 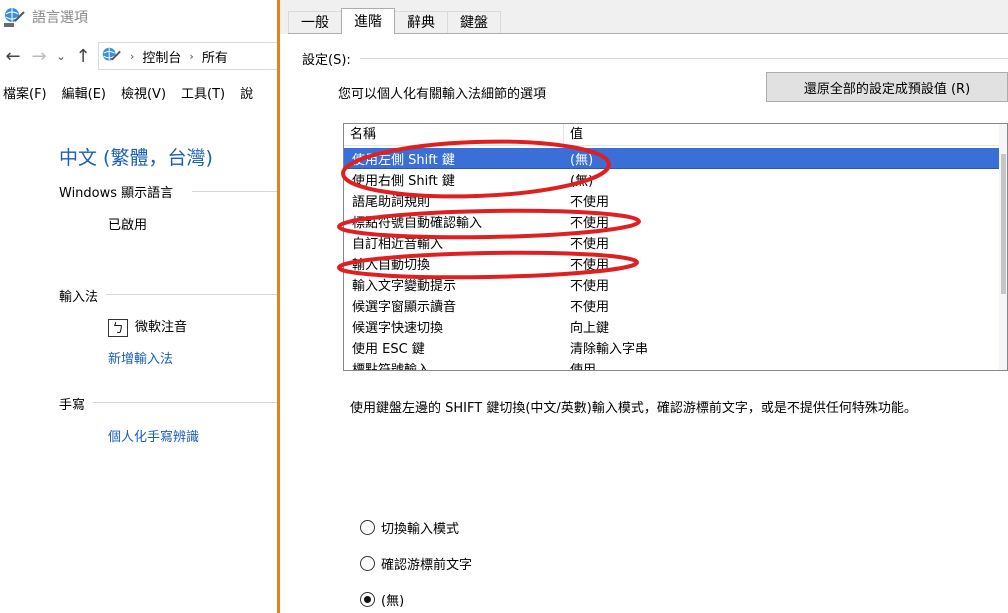 I want to click on table-row: 標點符號輸入 使用, so click(x=672, y=364).